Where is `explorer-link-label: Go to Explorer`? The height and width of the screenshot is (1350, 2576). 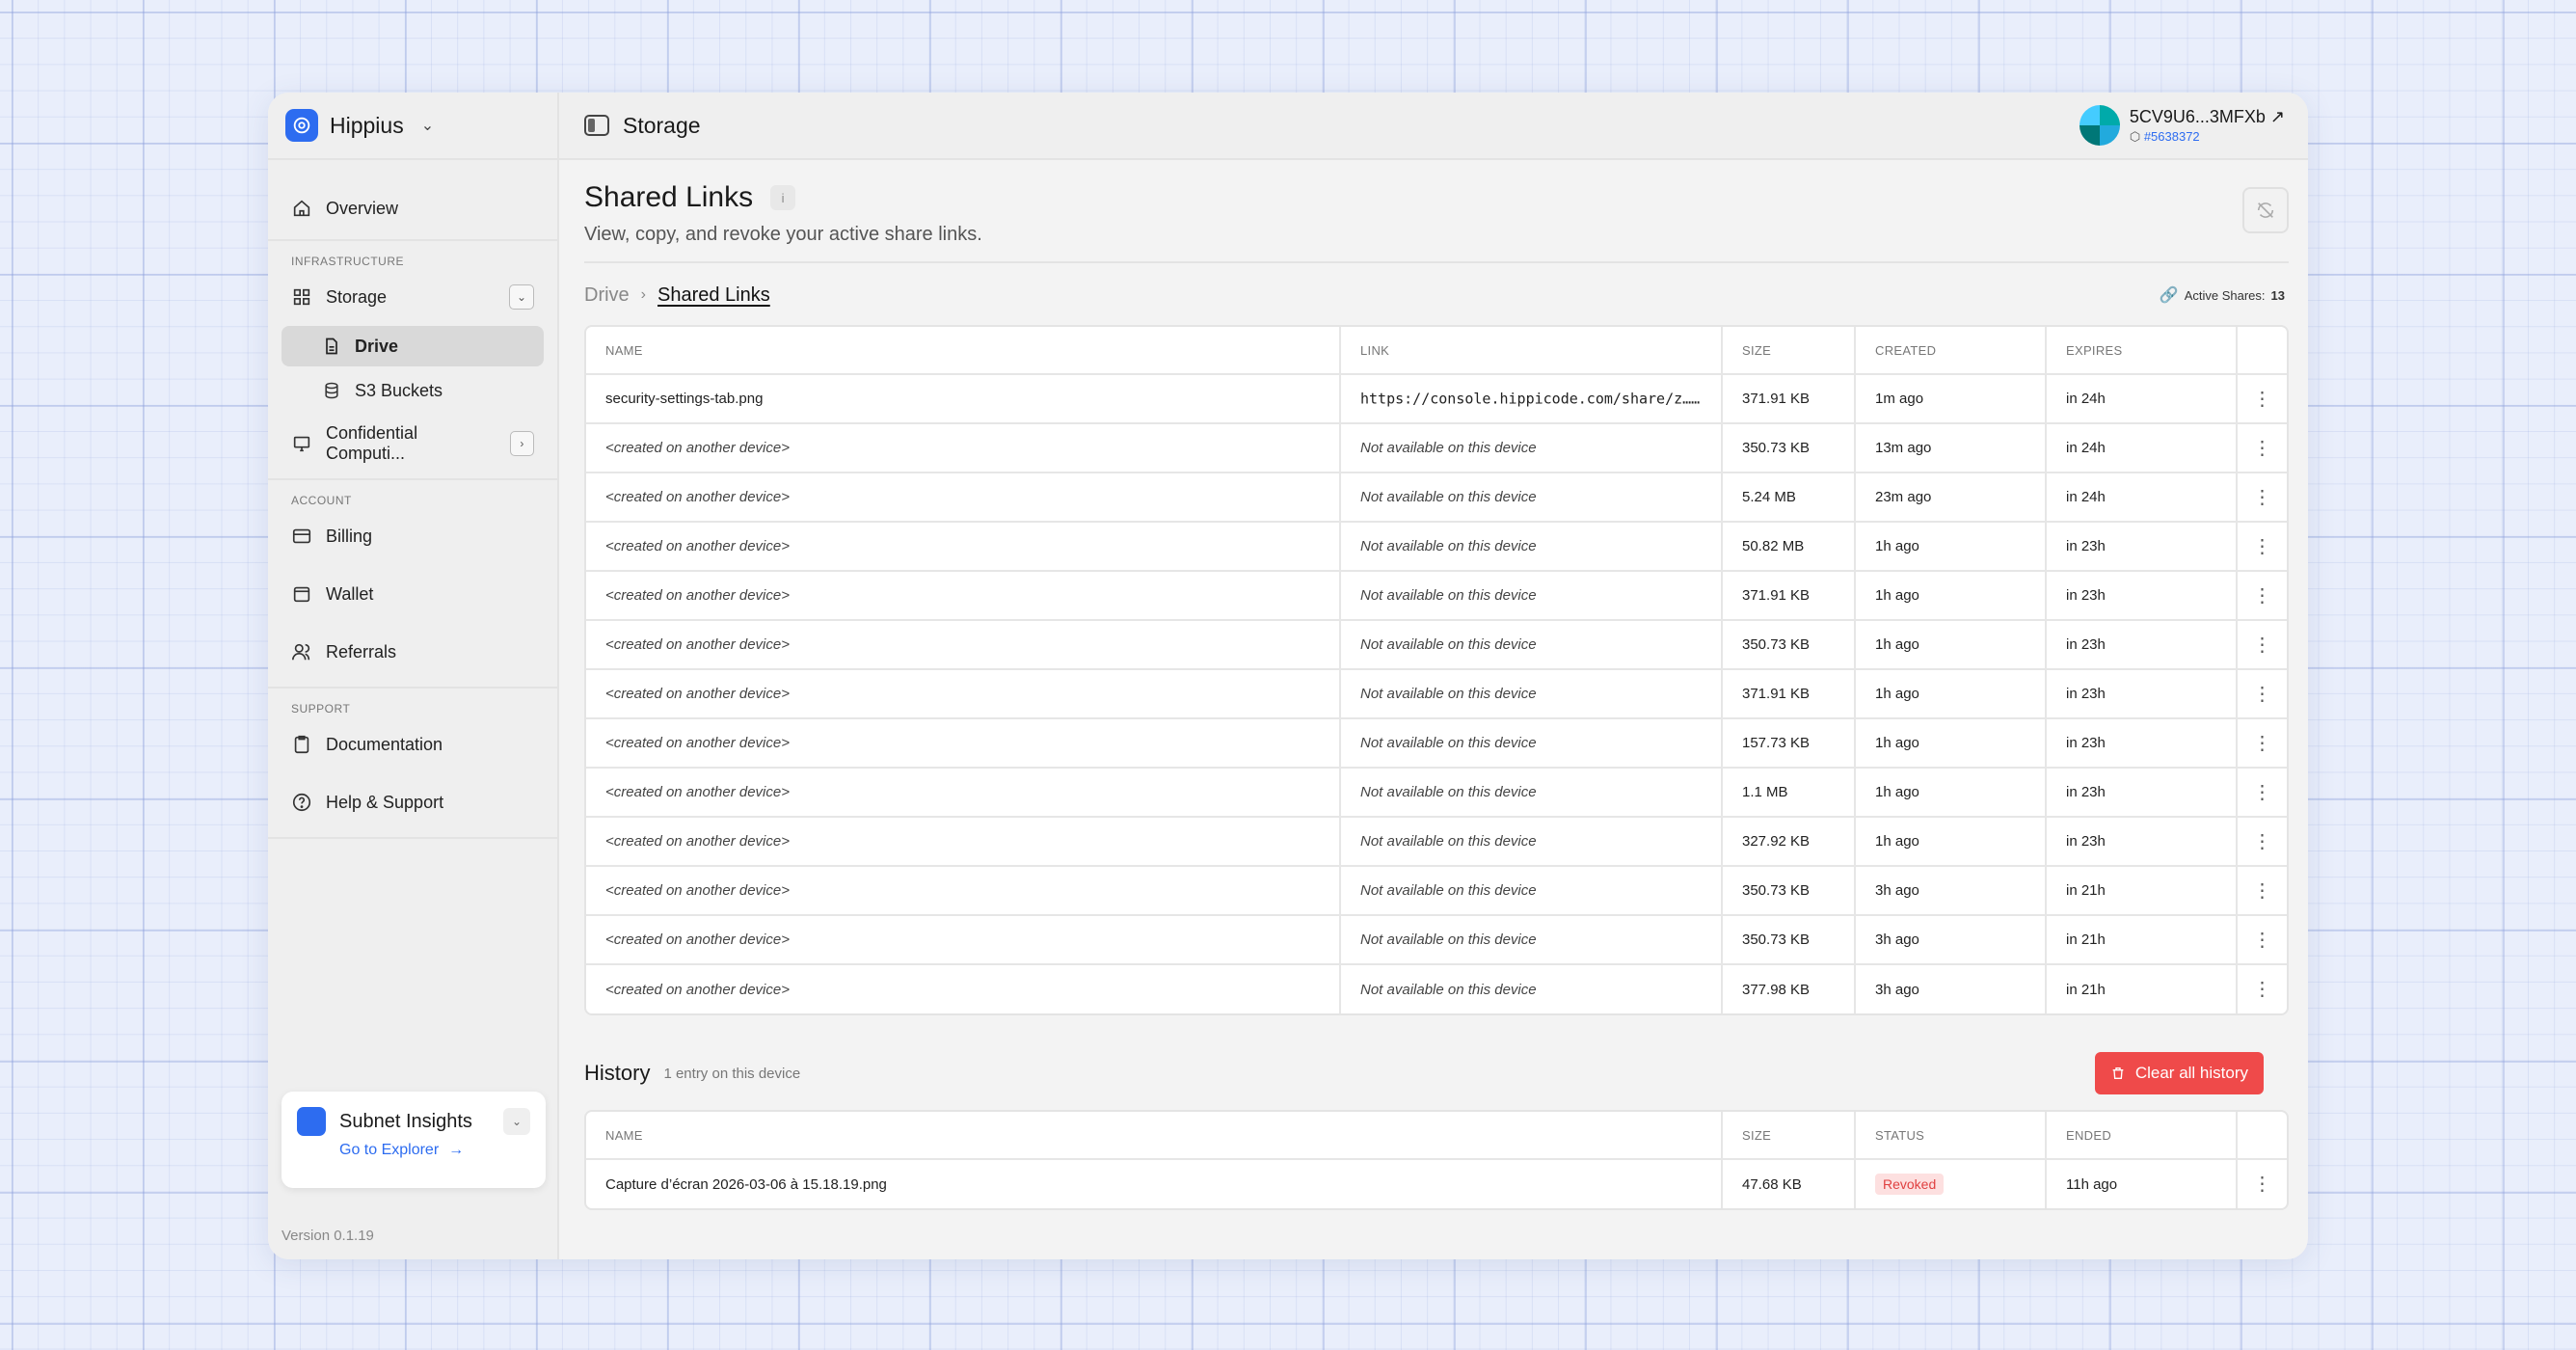 explorer-link-label: Go to Explorer is located at coordinates (390, 1150).